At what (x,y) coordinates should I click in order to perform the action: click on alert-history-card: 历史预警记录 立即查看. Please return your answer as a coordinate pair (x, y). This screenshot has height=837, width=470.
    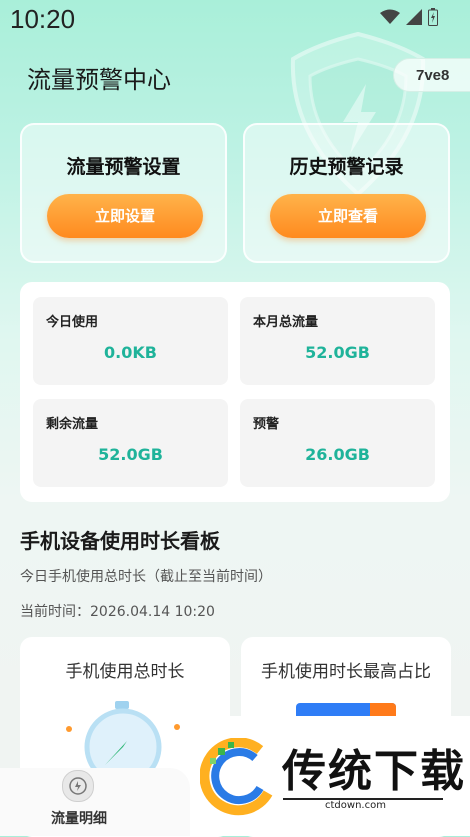
    Looking at the image, I should click on (346, 193).